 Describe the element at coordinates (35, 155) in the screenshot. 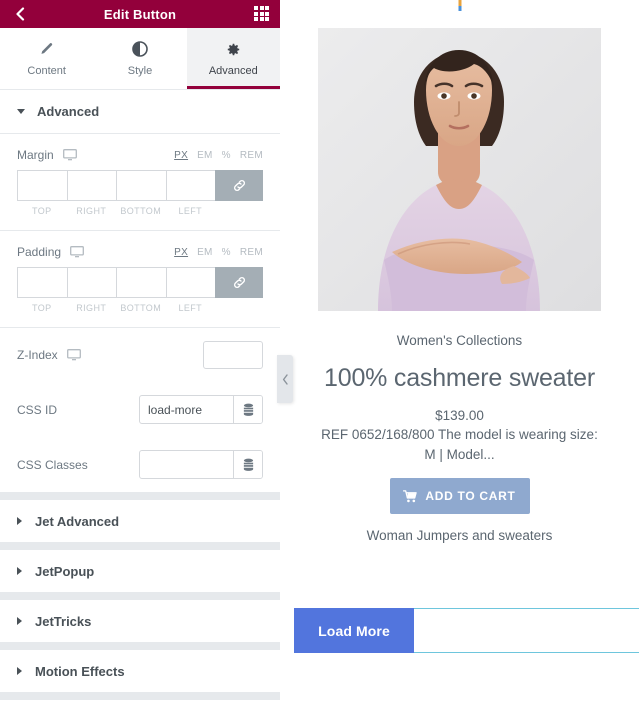

I see `margin-label: Margin` at that location.